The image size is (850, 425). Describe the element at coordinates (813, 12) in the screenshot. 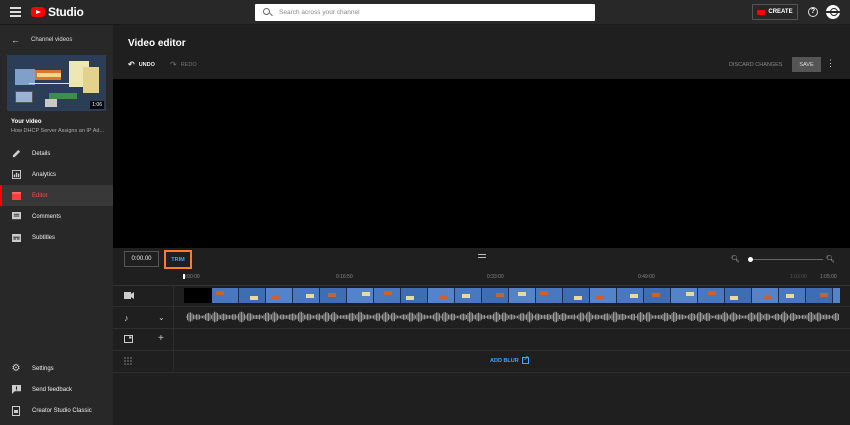

I see `help-icon: ?` at that location.